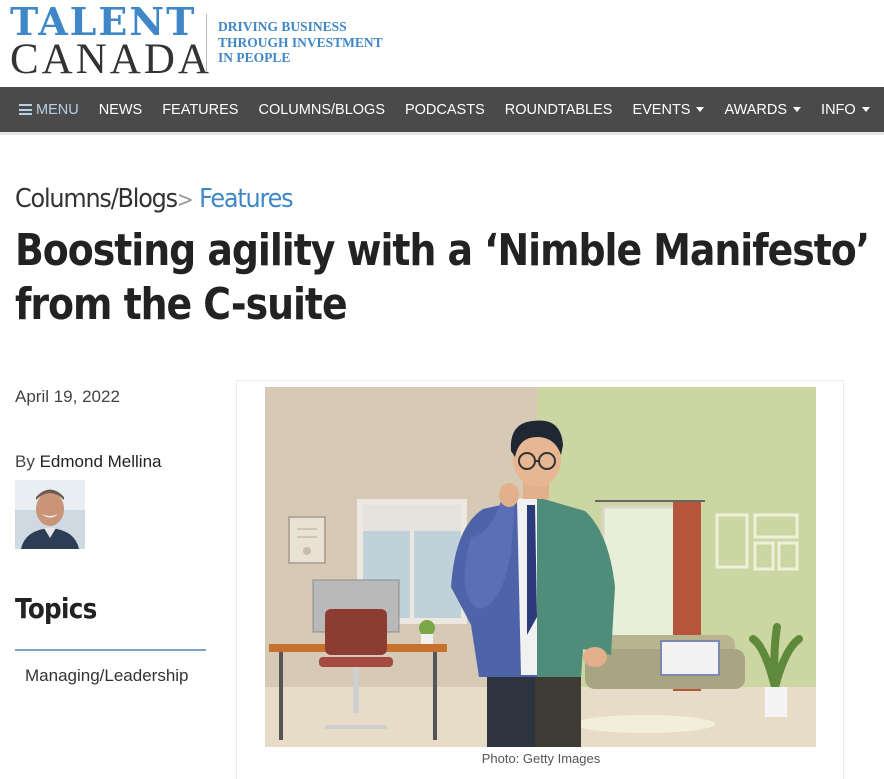 The width and height of the screenshot is (884, 779). I want to click on breadcrumb: Columns/Blogs> Features, so click(154, 199).